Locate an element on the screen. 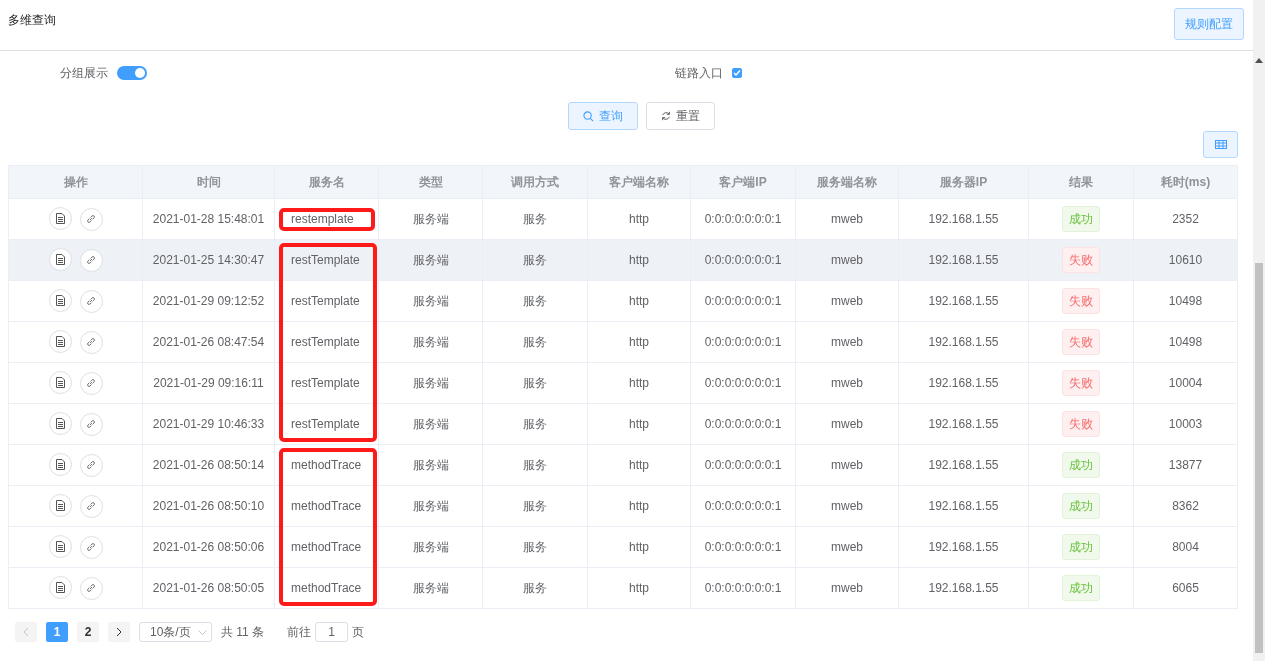  toggle-switch is located at coordinates (132, 72).